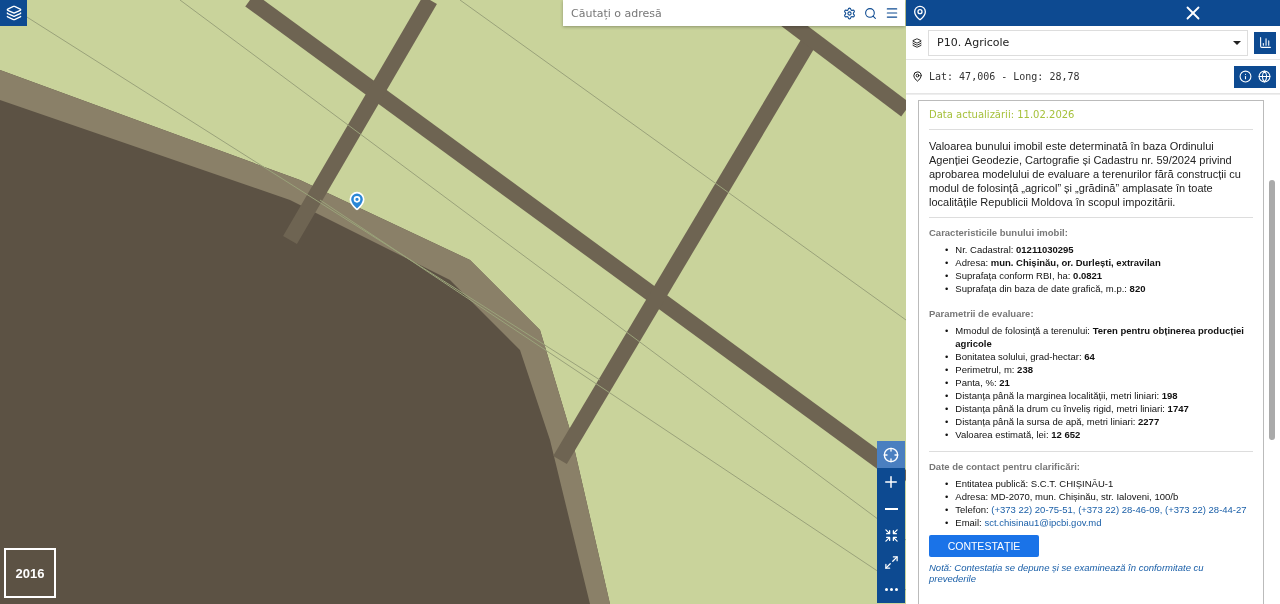 This screenshot has height=604, width=1280. I want to click on chart-button, so click(1265, 42).